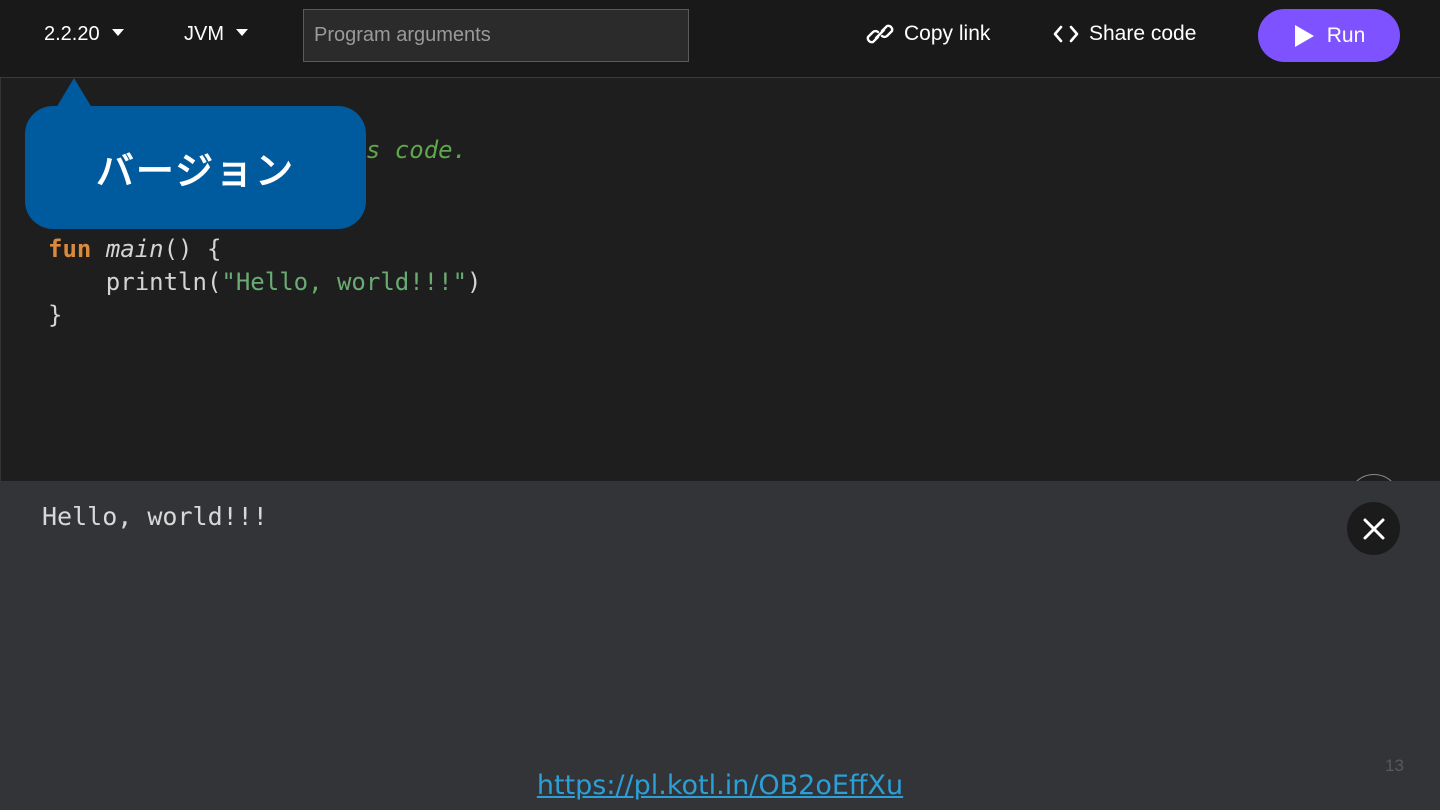 The width and height of the screenshot is (1440, 810). Describe the element at coordinates (720, 39) in the screenshot. I see `toolbar: 2.2.20 JVM Copy link` at that location.